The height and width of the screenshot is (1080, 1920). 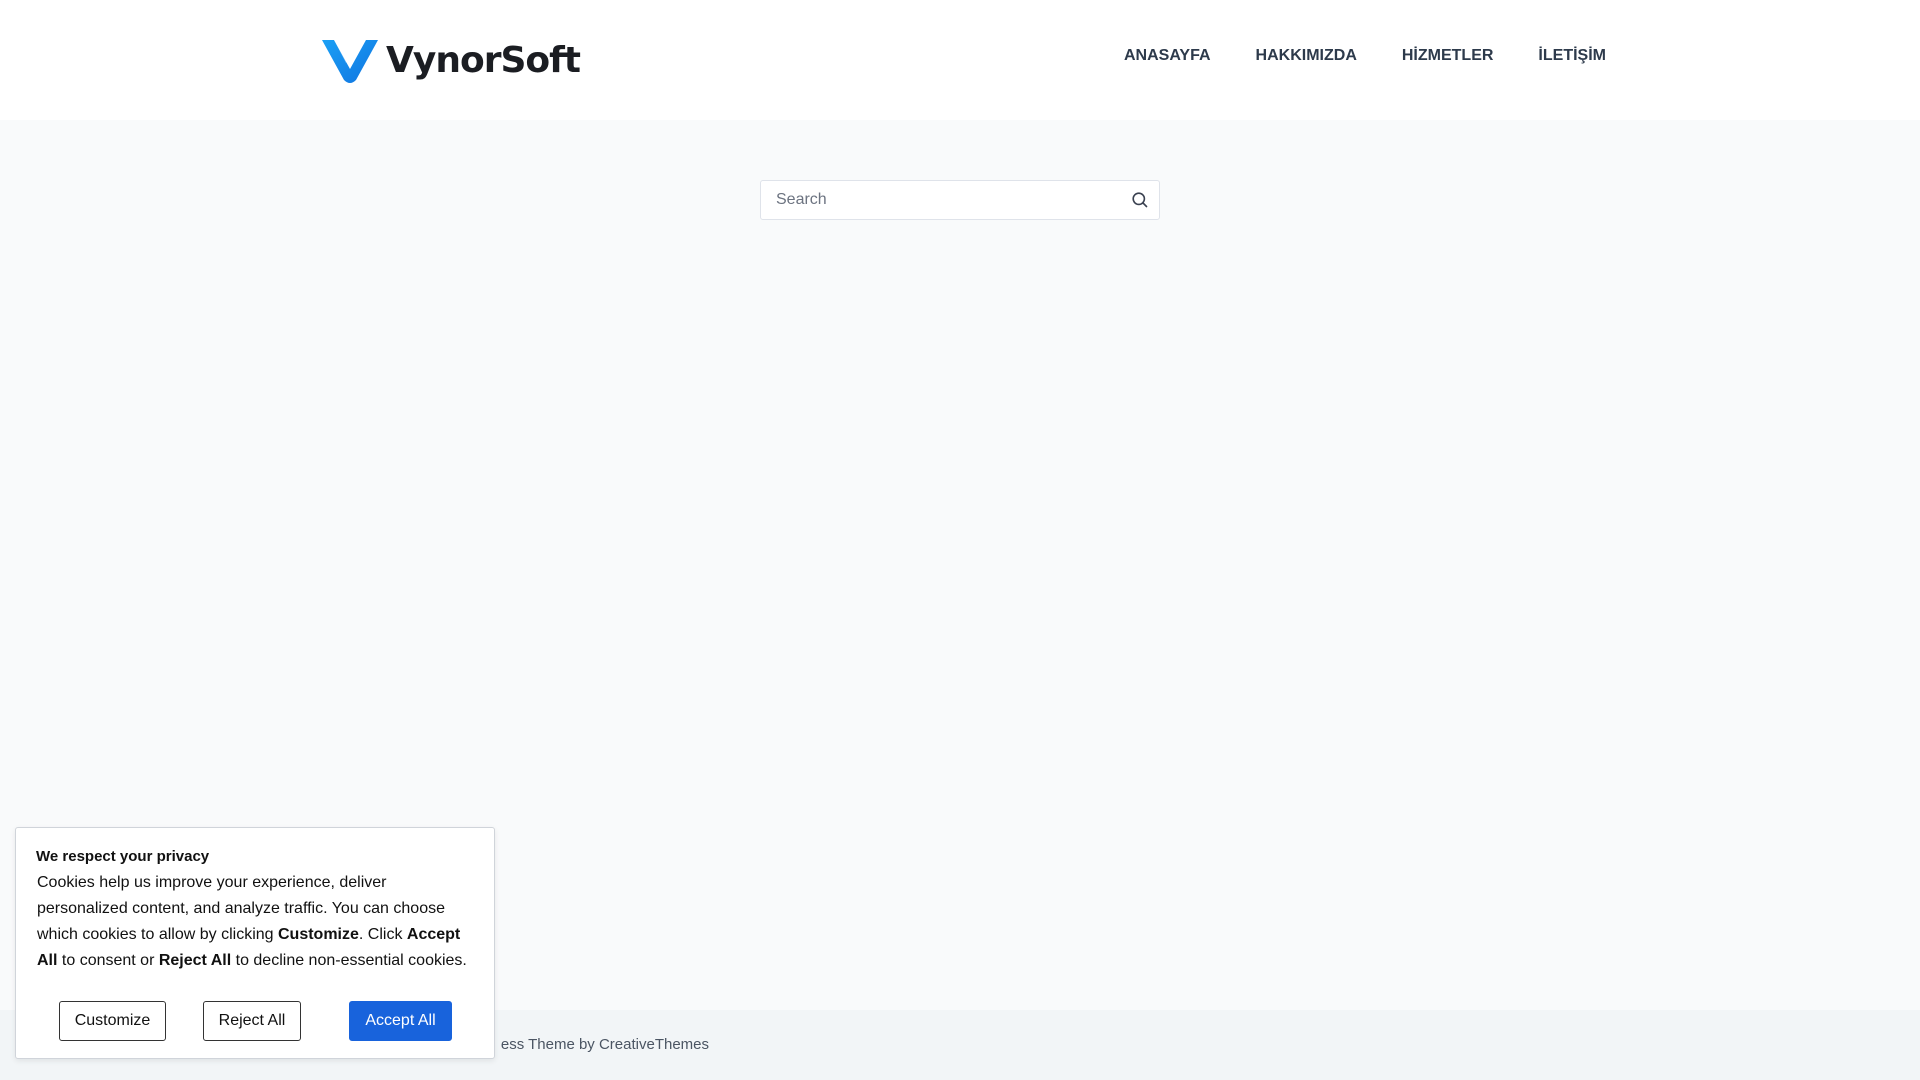 I want to click on cookie-message-part3: to consent or, so click(x=108, y=960).